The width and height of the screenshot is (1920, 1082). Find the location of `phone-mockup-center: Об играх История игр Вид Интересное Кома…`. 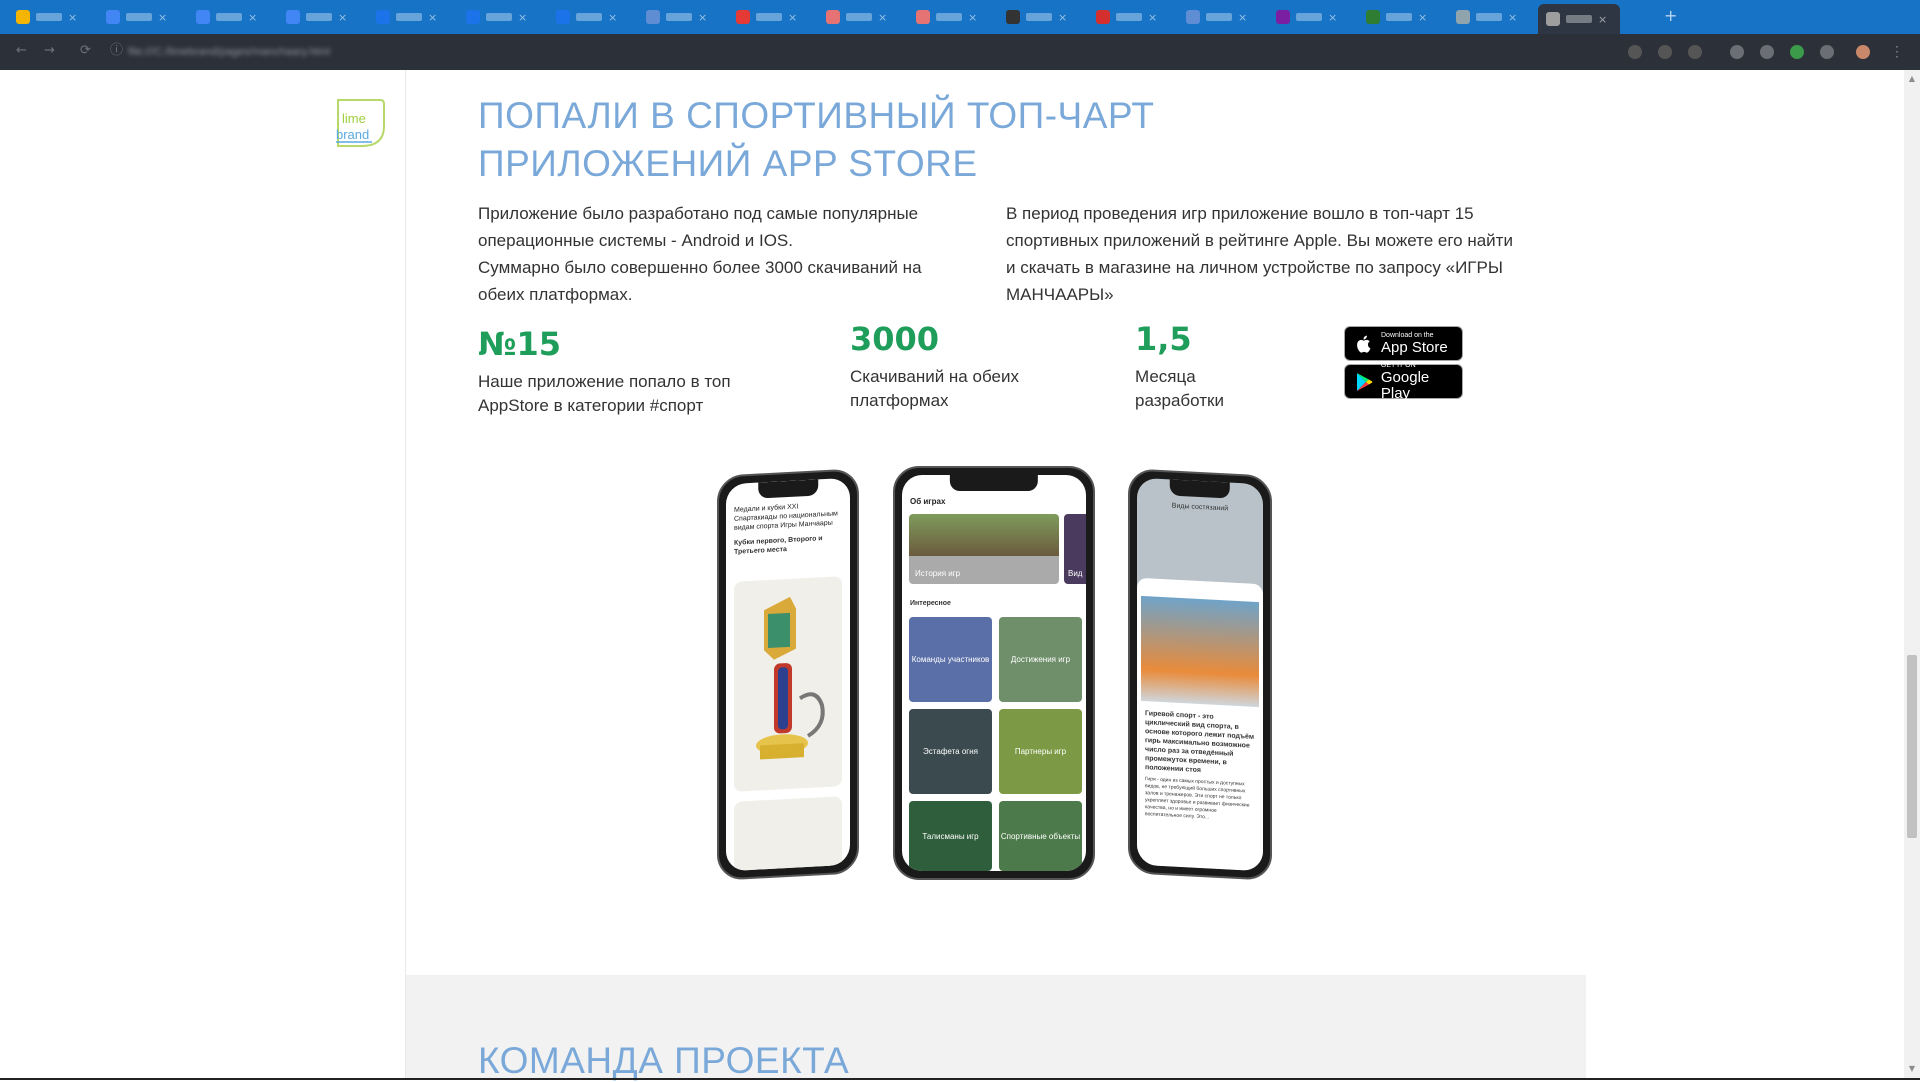

phone-mockup-center: Об играх История игр Вид Интересное Кома… is located at coordinates (994, 673).